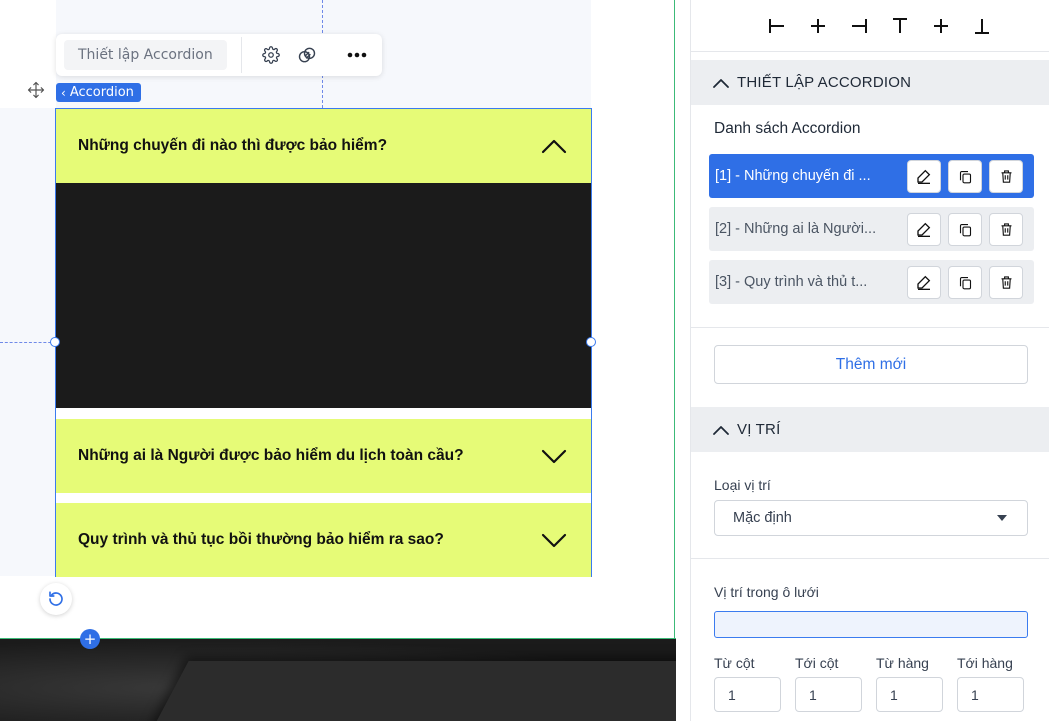 The image size is (1049, 721). I want to click on chevron-left-icon: ‹, so click(63, 92).